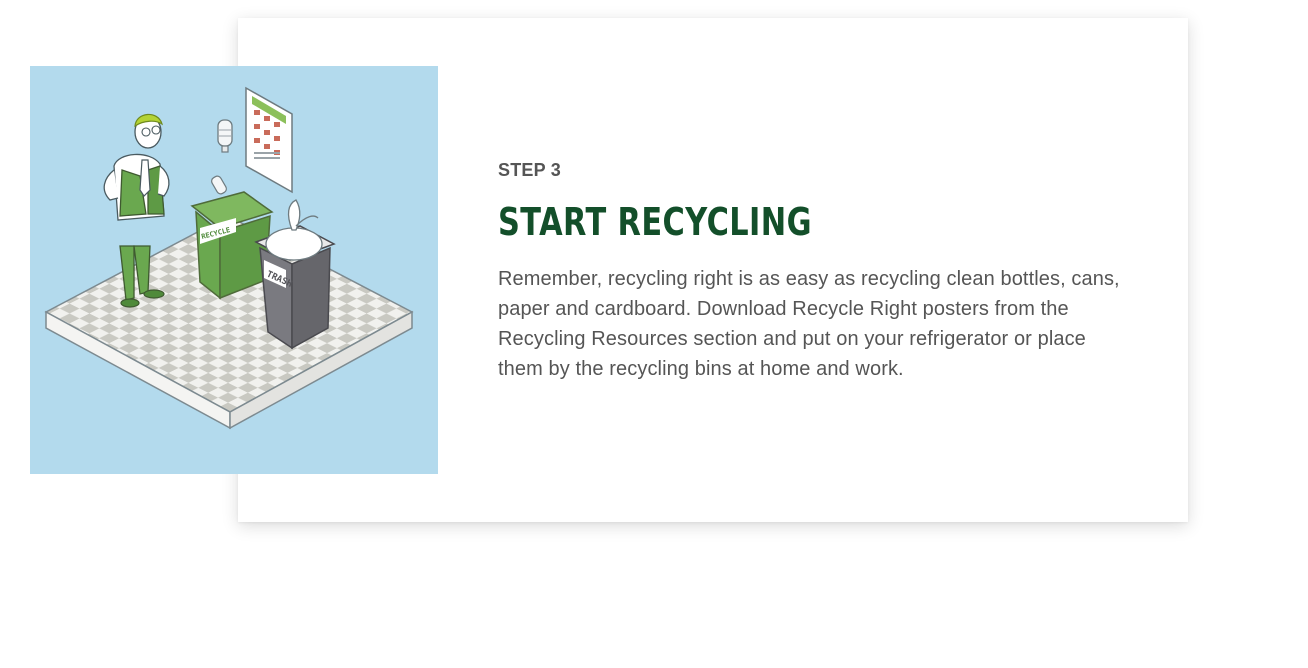 Image resolution: width=1308 pixels, height=668 pixels. What do you see at coordinates (232, 237) in the screenshot?
I see `recycle-bin: RECYCLE` at bounding box center [232, 237].